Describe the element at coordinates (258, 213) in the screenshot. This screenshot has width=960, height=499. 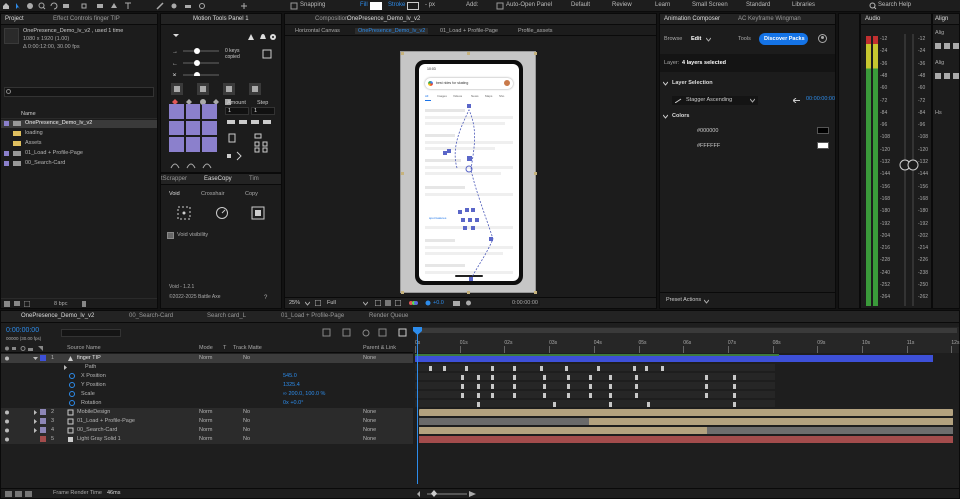
I see `void-frame-icon` at that location.